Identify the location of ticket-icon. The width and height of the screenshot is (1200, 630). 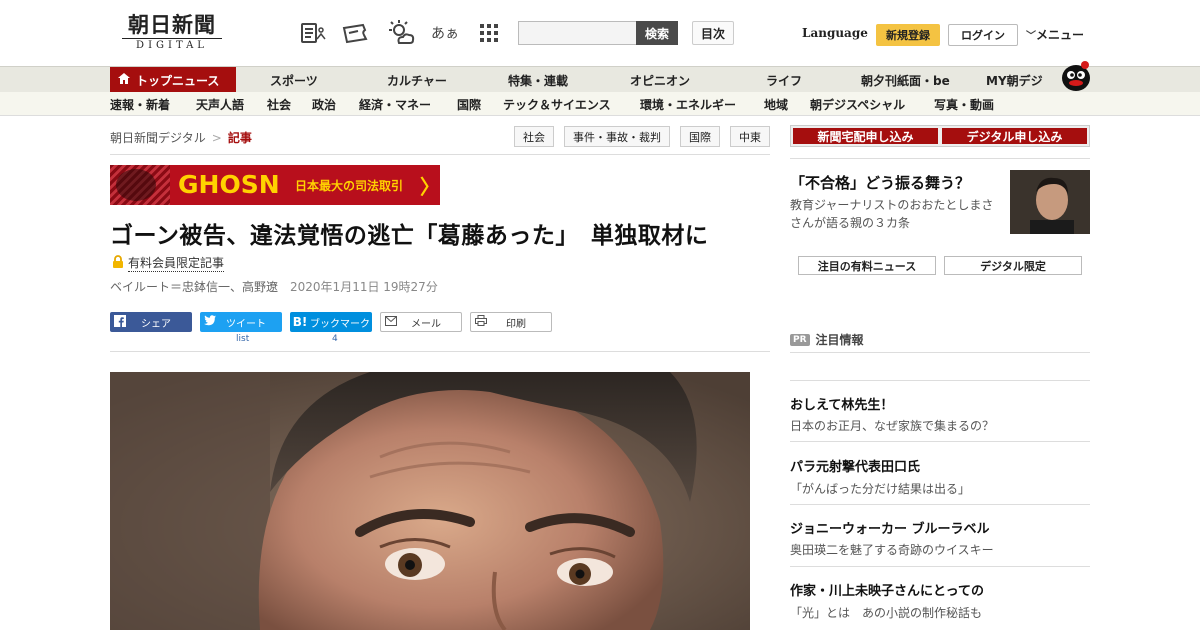
(355, 33).